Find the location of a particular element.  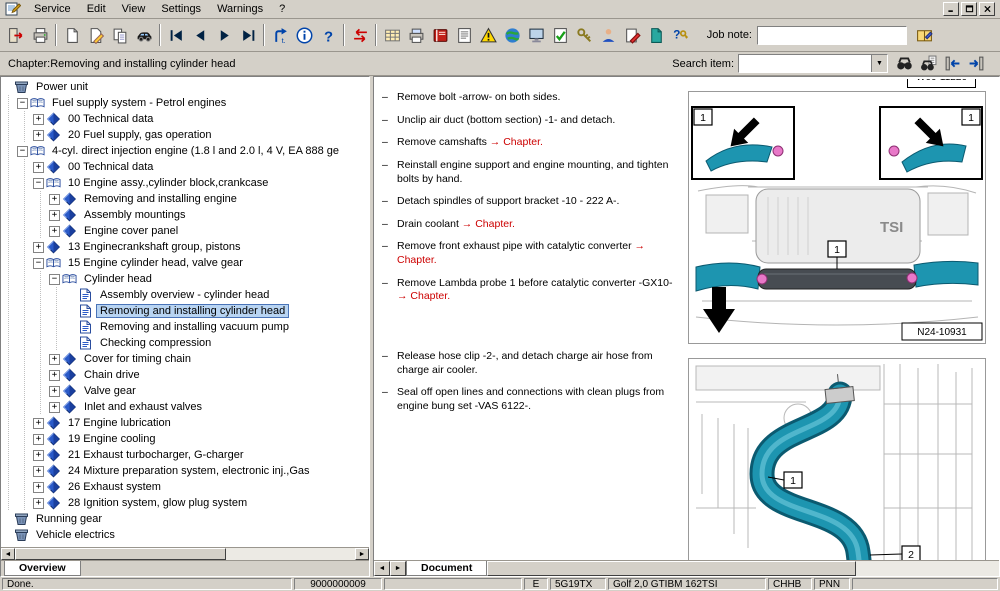

tab-scroll-right-icon: ► is located at coordinates (398, 568).